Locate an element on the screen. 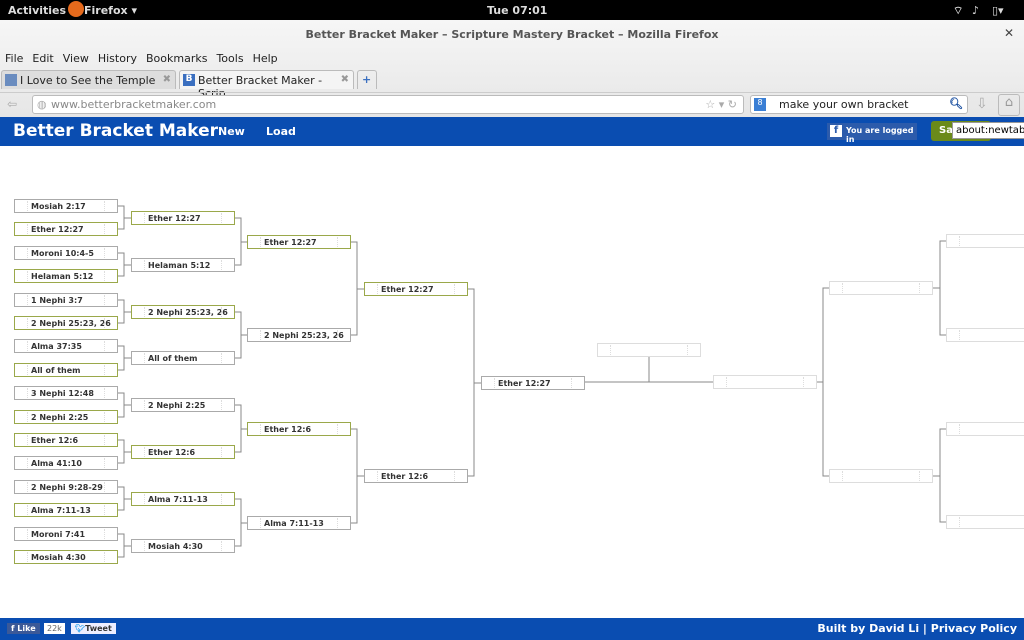 The image size is (1024, 640). like-count: 22k is located at coordinates (54, 628).